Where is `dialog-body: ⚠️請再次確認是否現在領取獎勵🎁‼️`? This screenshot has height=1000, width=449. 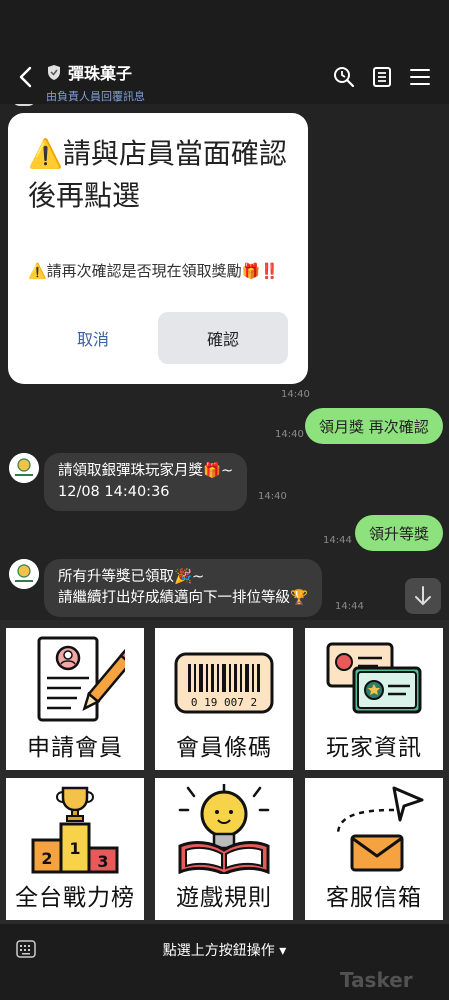 dialog-body: ⚠️請再次確認是否現在領取獎勵🎁‼️ is located at coordinates (154, 271).